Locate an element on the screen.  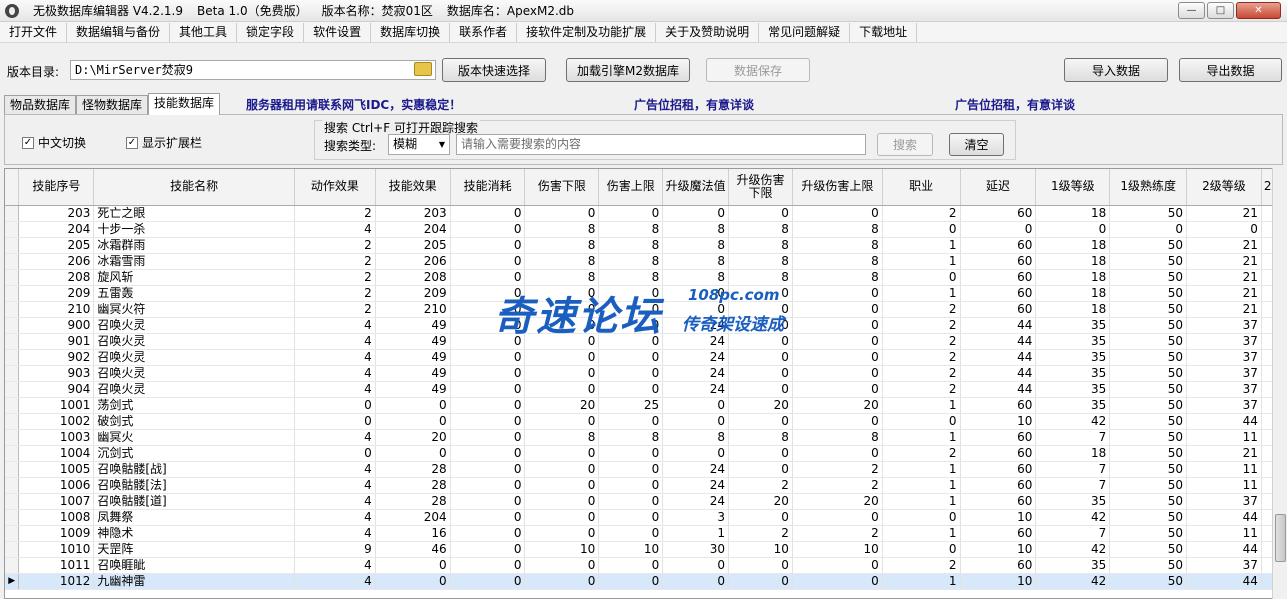
table-cell: 1005 is located at coordinates (56, 469).